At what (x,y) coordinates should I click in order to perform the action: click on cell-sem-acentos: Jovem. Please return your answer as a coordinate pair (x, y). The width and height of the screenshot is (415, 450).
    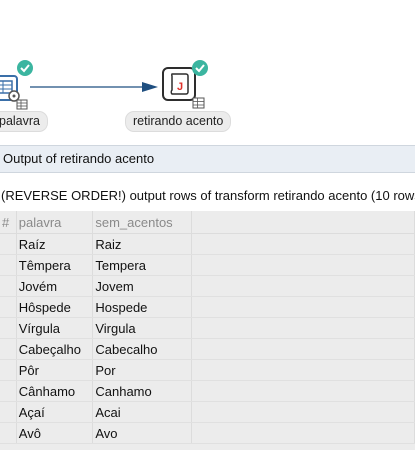
    Looking at the image, I should click on (142, 286).